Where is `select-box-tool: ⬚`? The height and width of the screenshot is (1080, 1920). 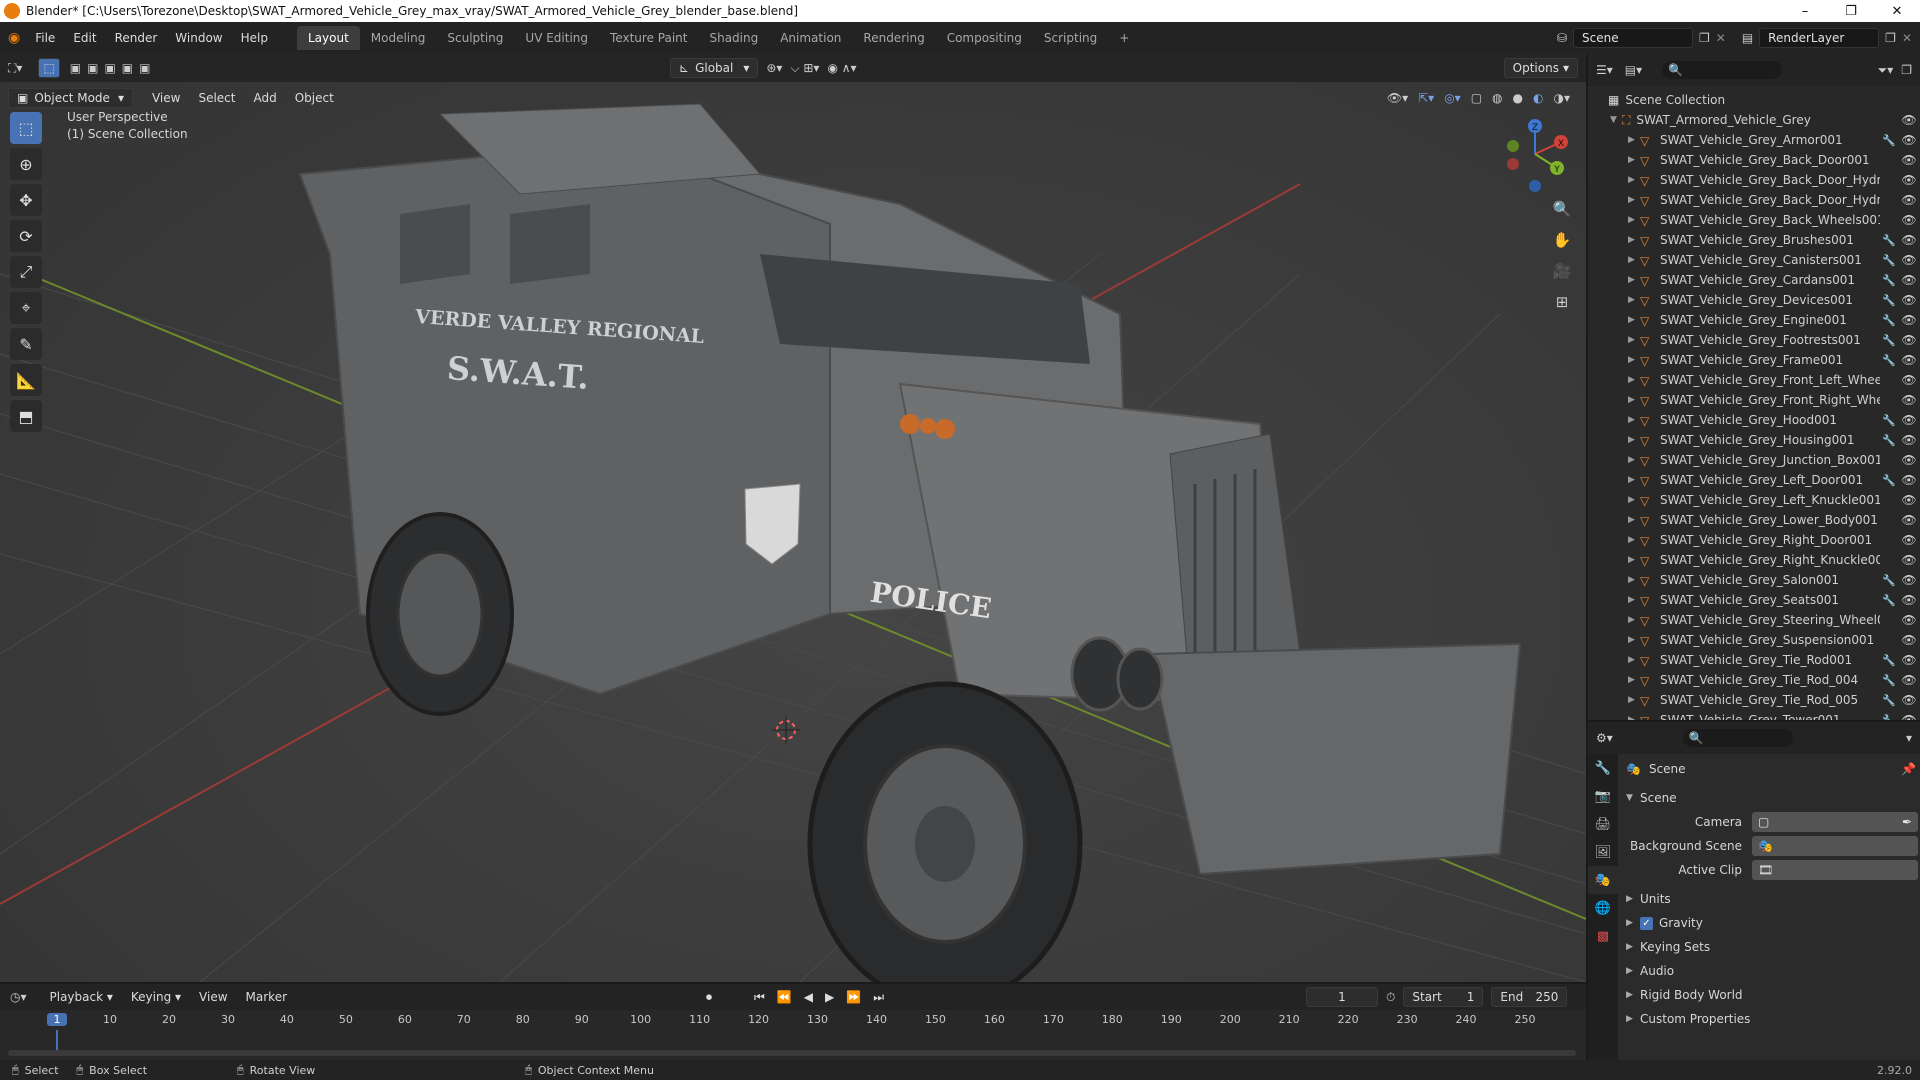
select-box-tool: ⬚ is located at coordinates (26, 128).